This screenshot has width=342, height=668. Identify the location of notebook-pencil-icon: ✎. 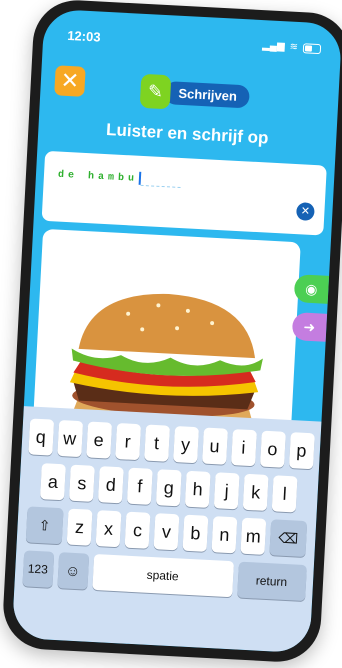
(155, 91).